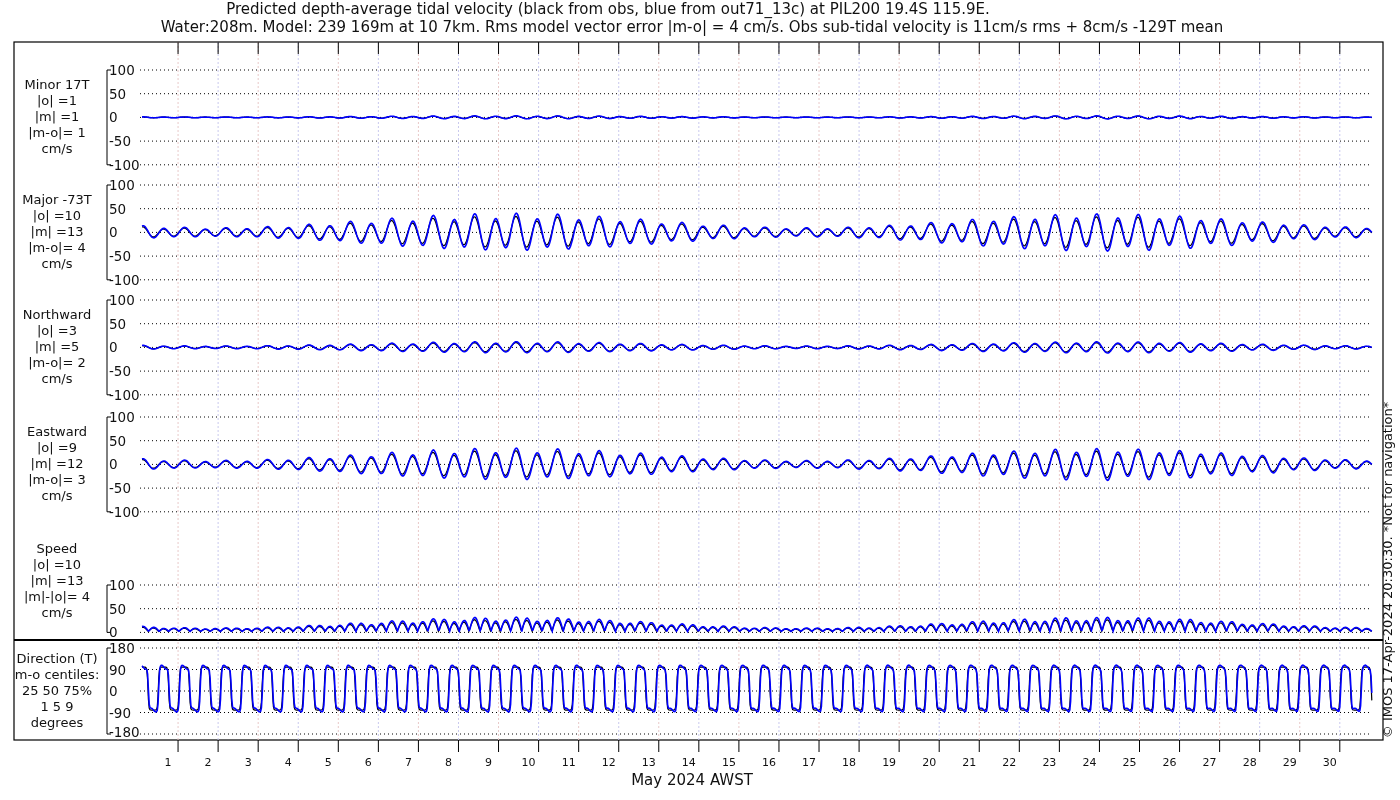  I want to click on axis-tick-label: 28, so click(1249, 762).